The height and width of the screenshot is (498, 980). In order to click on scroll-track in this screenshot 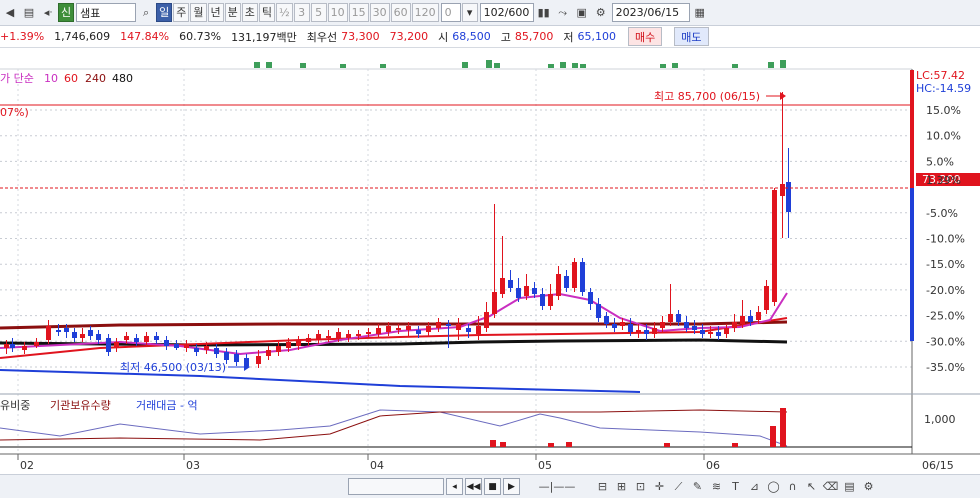, I will do `click(396, 486)`.